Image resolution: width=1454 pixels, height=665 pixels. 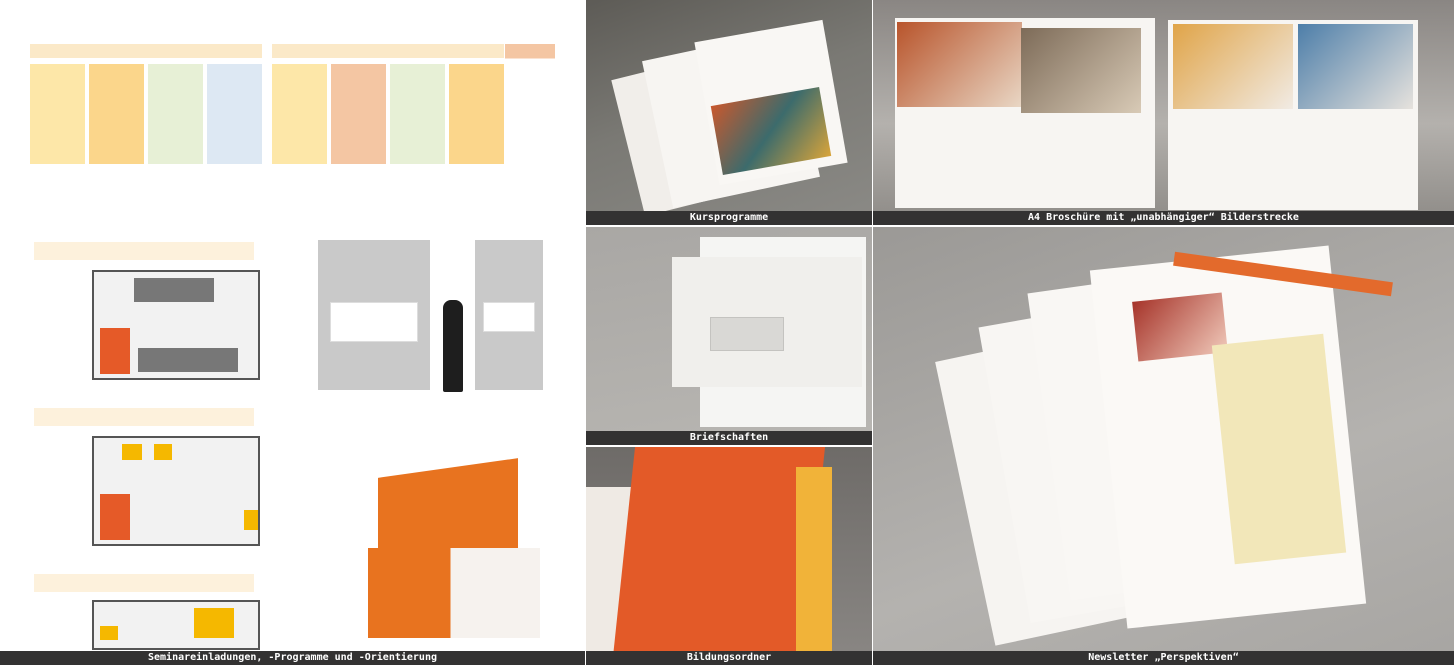 I want to click on orange-folder-open, so click(x=454, y=593).